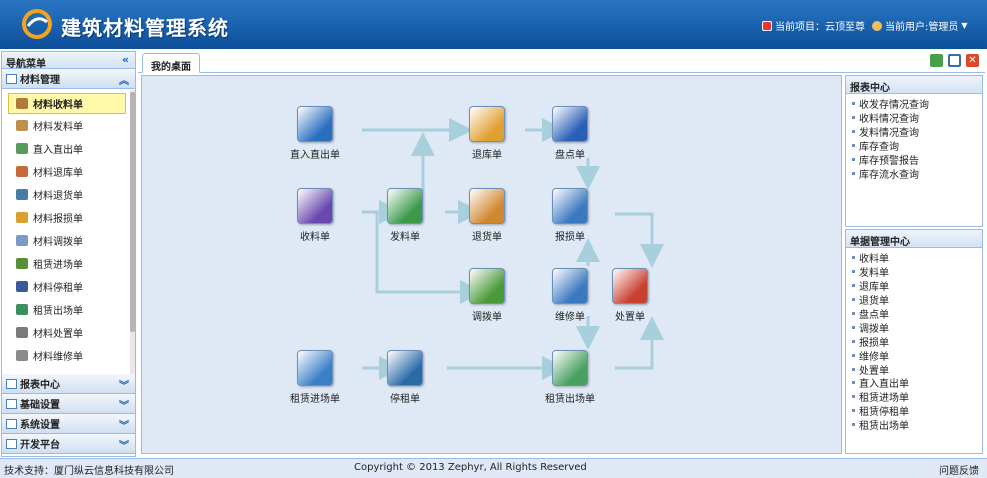 The image size is (987, 478). I want to click on flow-node-stoplease: 停租单, so click(405, 377).